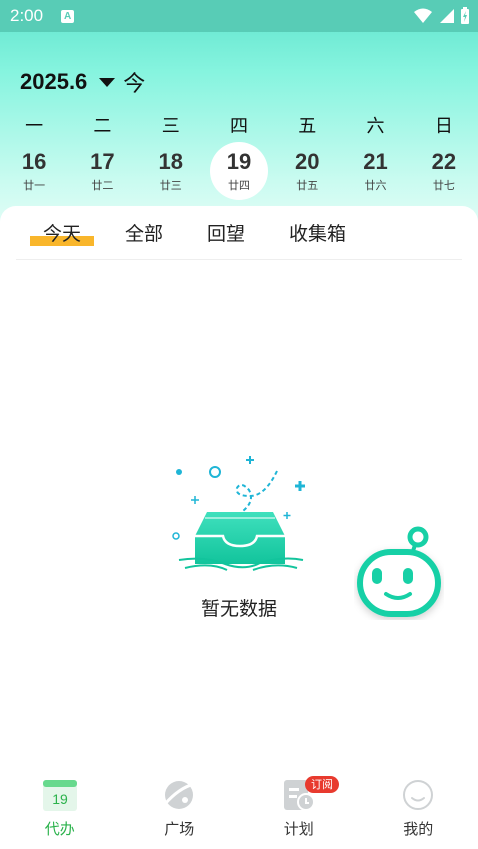 The image size is (478, 849). Describe the element at coordinates (34, 161) in the screenshot. I see `date-number: 16` at that location.